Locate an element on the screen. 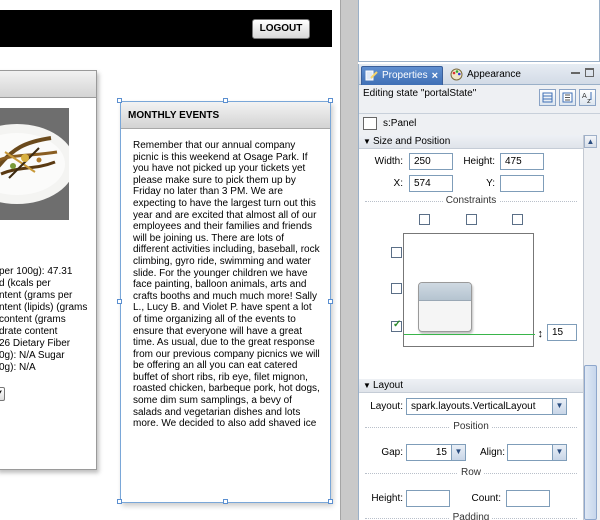 The image size is (600, 520). svg-text: z is located at coordinates (589, 101).